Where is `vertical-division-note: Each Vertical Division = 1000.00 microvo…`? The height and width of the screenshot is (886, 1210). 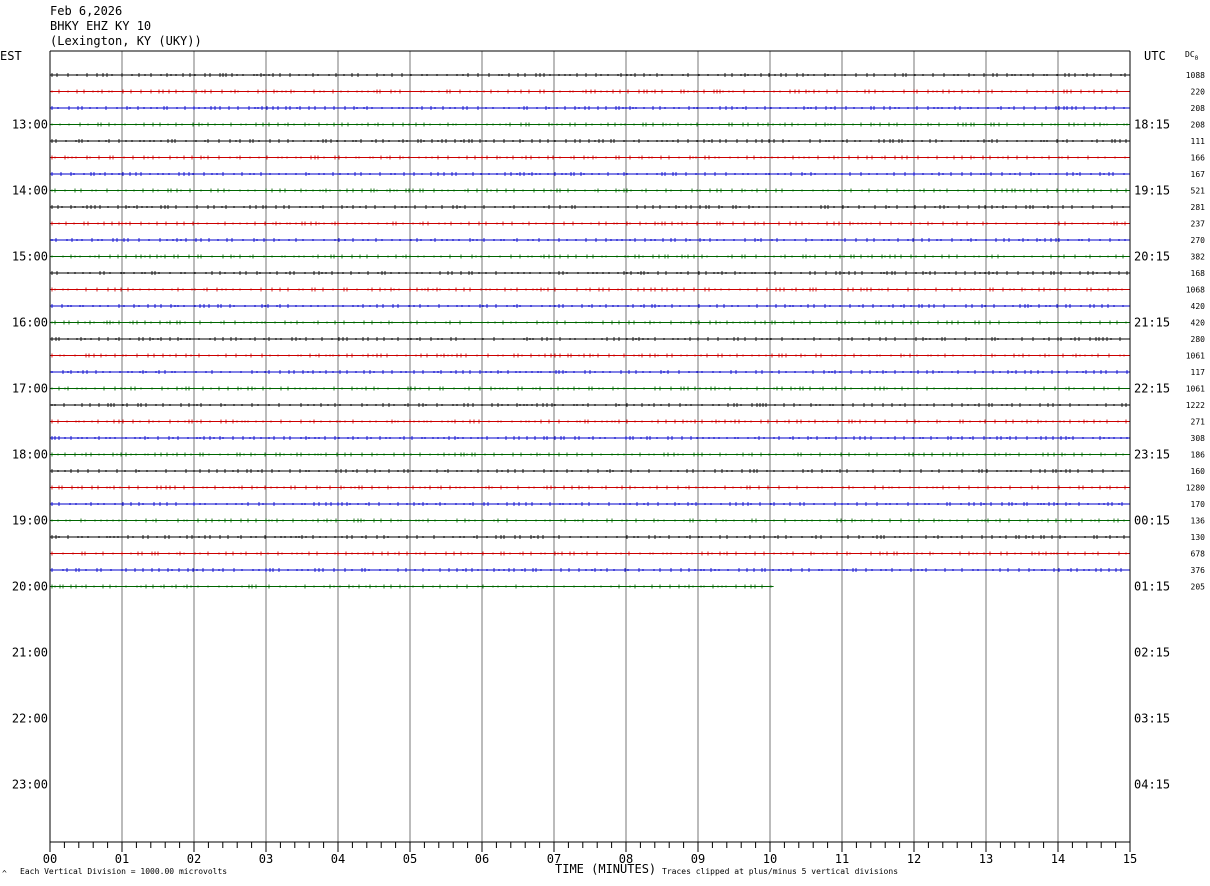
vertical-division-note: Each Vertical Division = 1000.00 microvo… is located at coordinates (124, 871).